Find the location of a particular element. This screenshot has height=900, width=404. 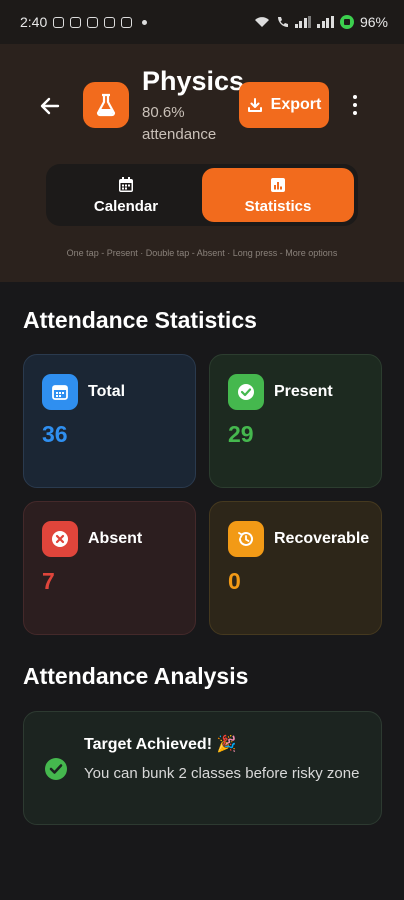

stat-label: Recoverable is located at coordinates (322, 538).